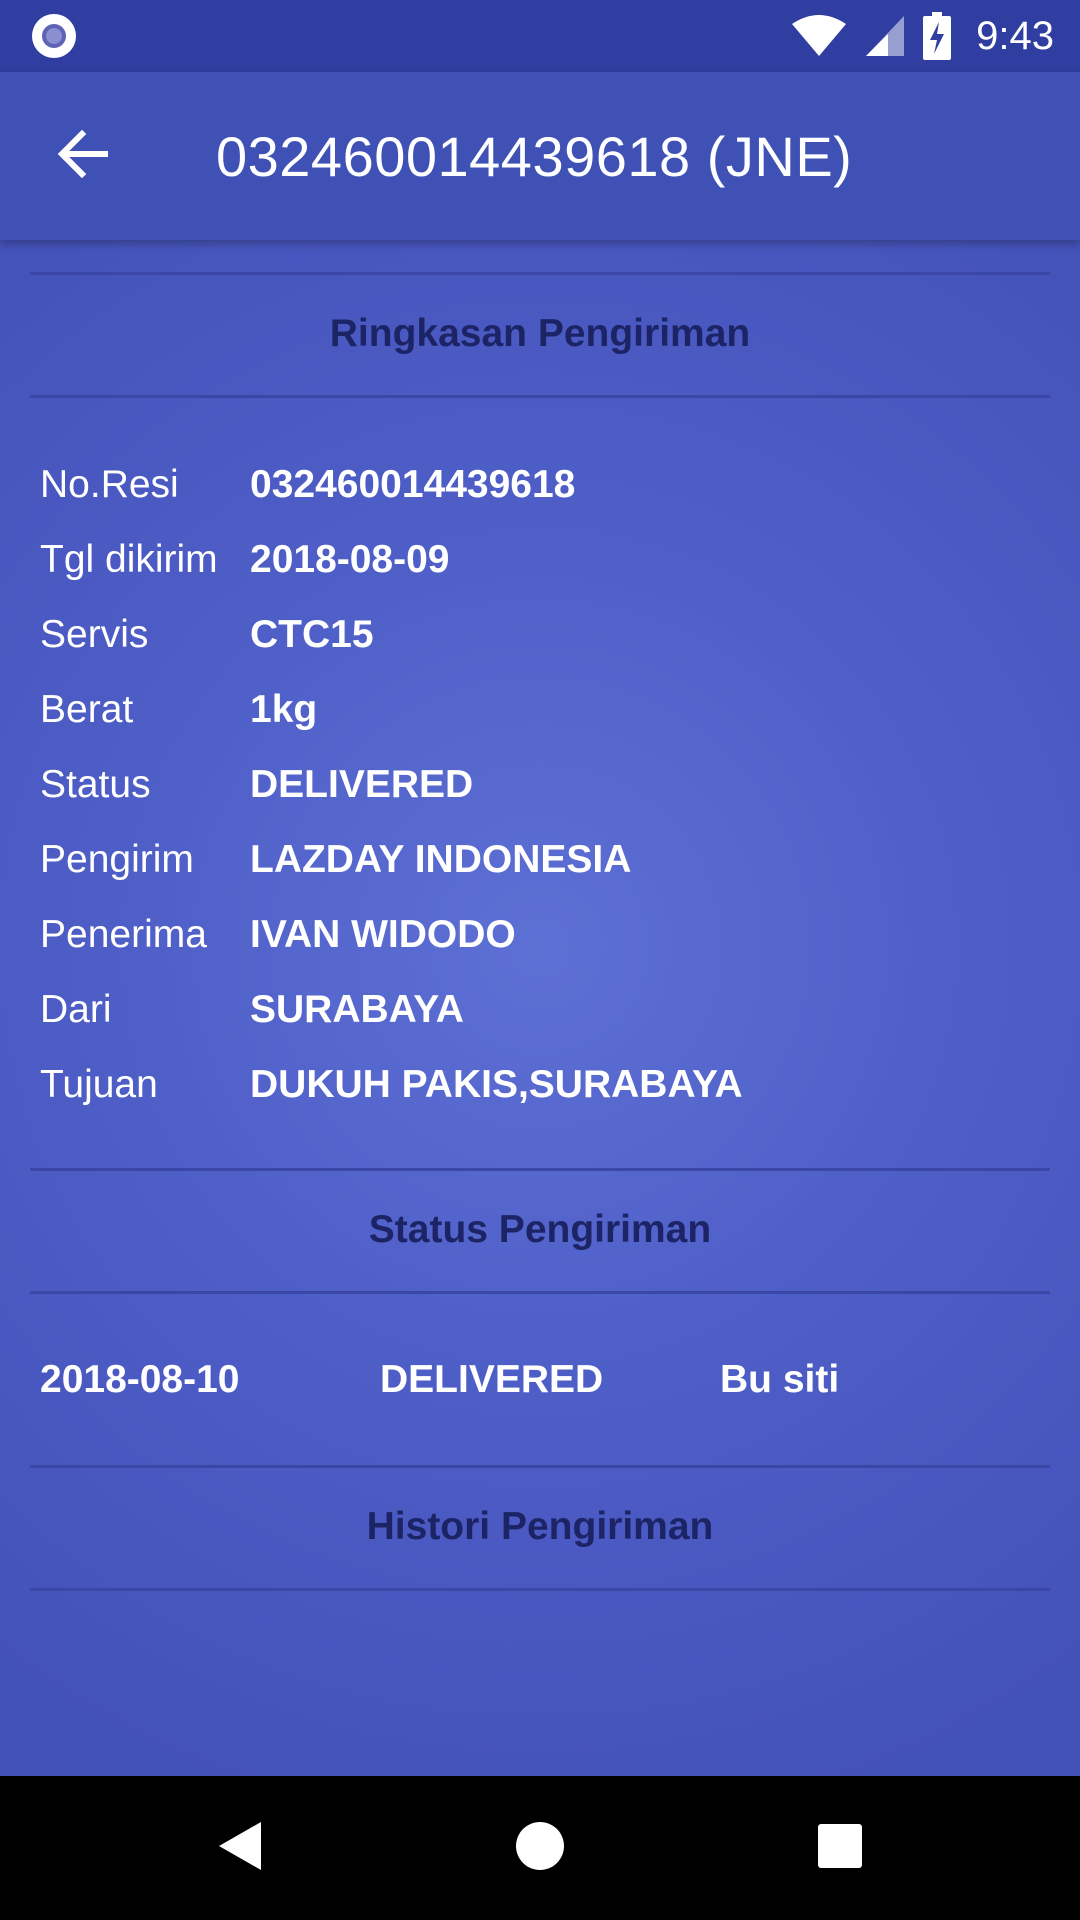  What do you see at coordinates (207, 635) in the screenshot?
I see `summary-row-service: Servis CTC15` at bounding box center [207, 635].